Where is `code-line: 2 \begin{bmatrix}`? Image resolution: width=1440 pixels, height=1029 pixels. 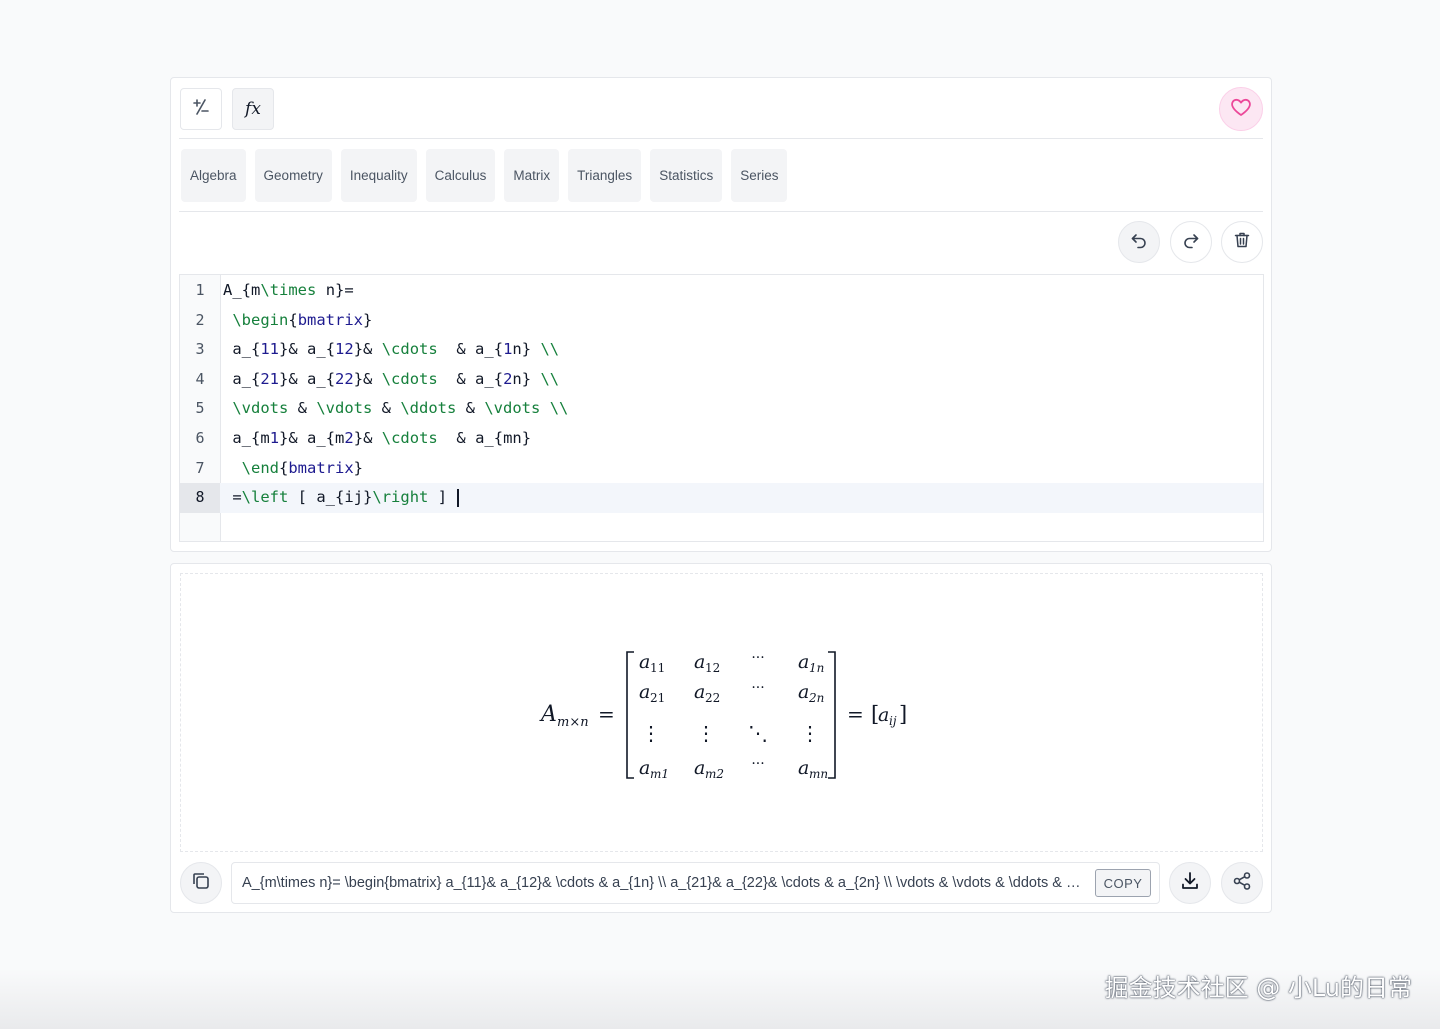
code-line: 2 \begin{bmatrix} is located at coordinates (721, 321).